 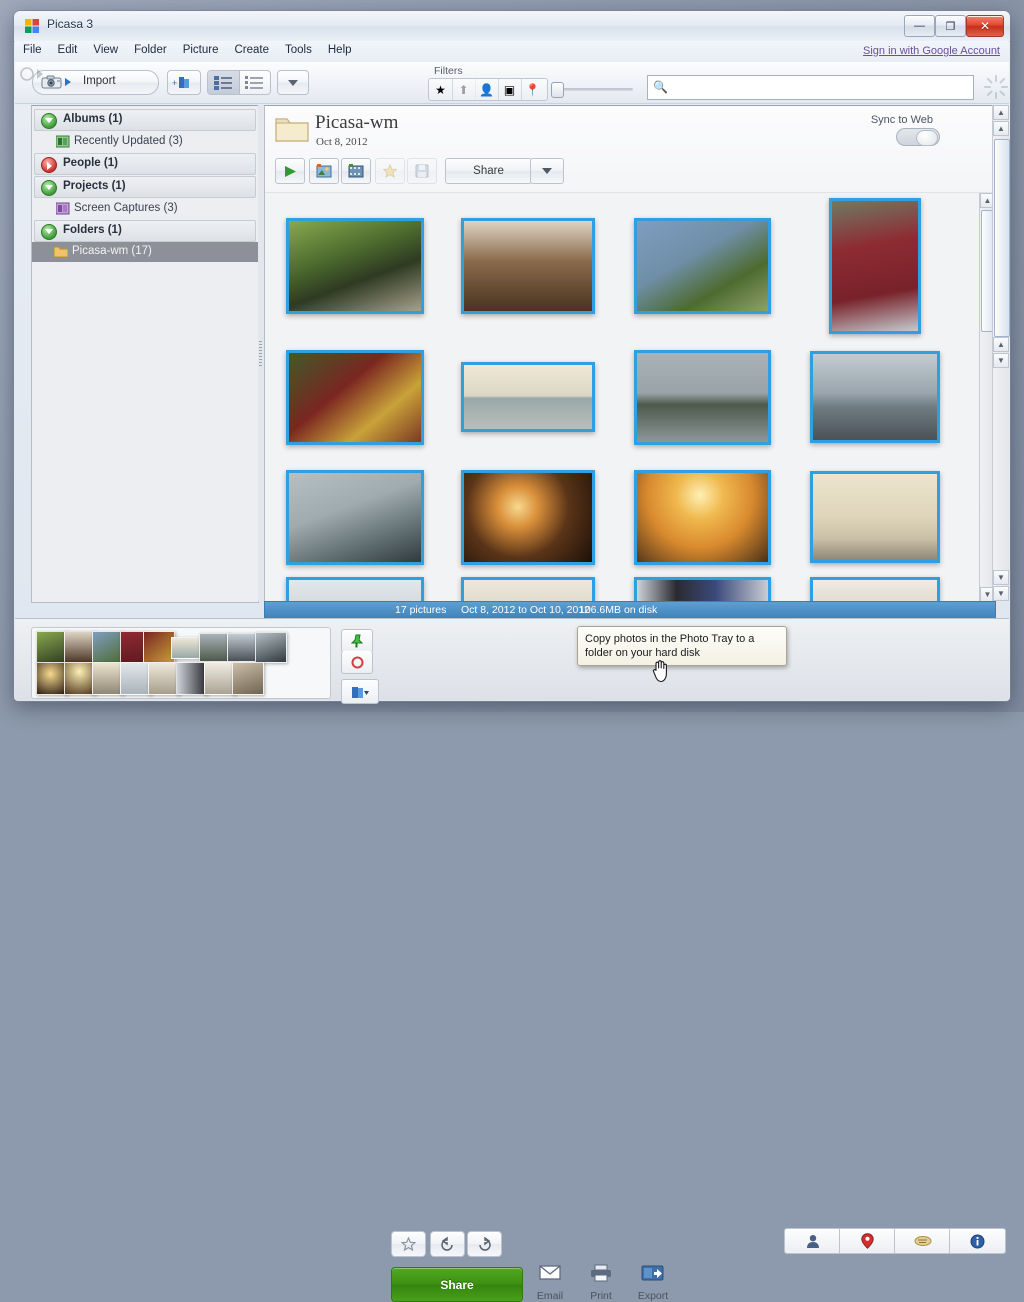 What do you see at coordinates (324, 171) in the screenshot?
I see `collage-button` at bounding box center [324, 171].